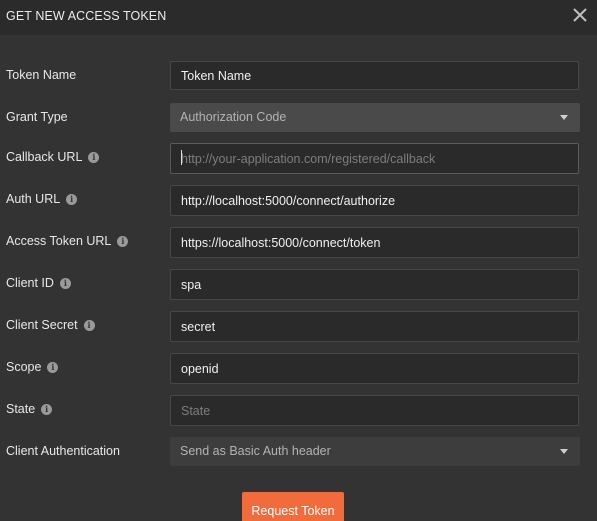  Describe the element at coordinates (293, 506) in the screenshot. I see `request-token-button: Request Token` at that location.